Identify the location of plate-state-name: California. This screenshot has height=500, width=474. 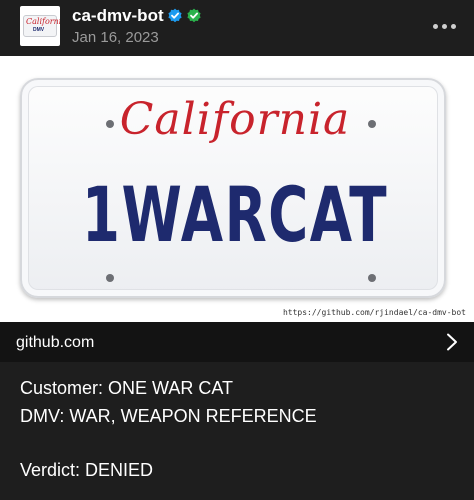
(235, 119).